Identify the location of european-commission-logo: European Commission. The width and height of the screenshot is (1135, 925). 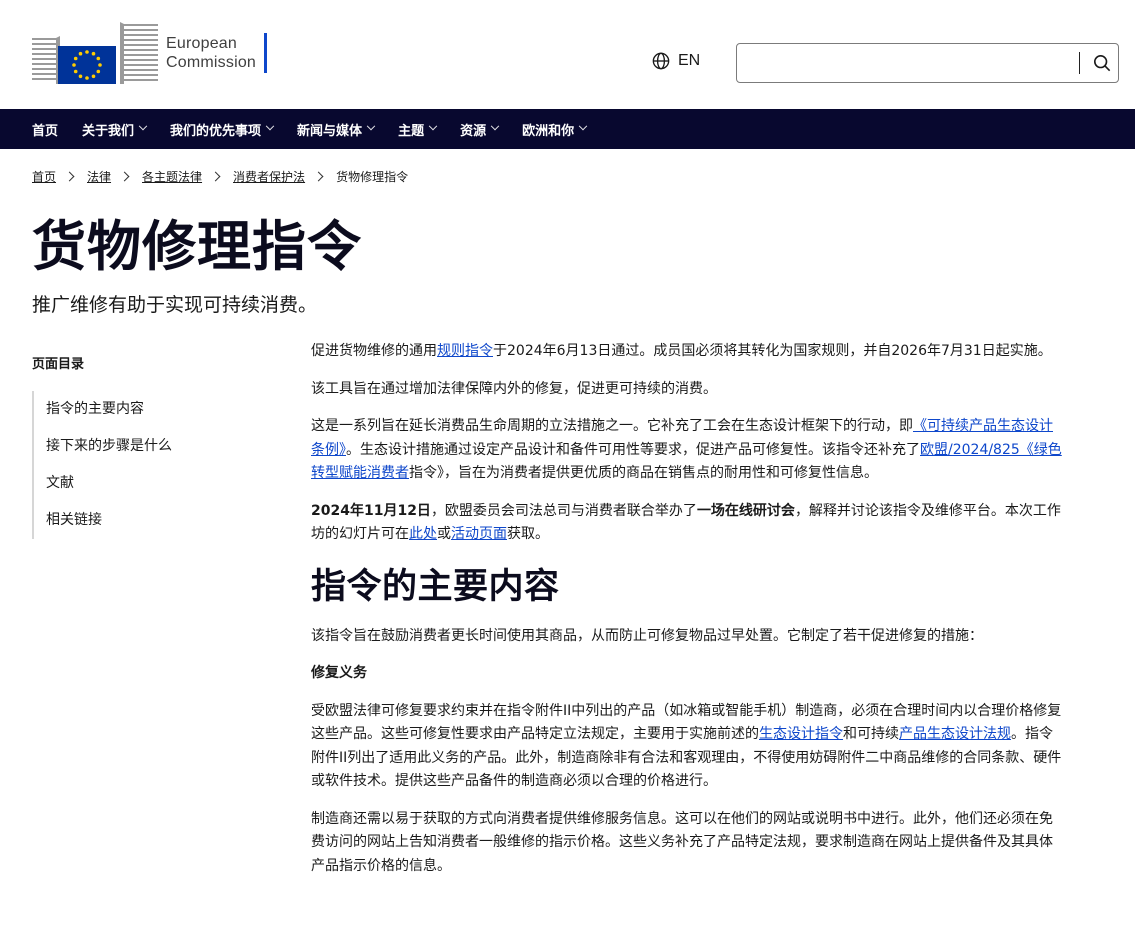
(150, 53).